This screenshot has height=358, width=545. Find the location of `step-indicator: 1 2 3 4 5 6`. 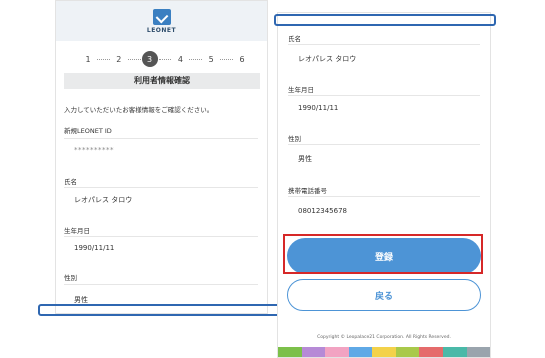

step-indicator: 1 2 3 4 5 6 is located at coordinates (165, 59).